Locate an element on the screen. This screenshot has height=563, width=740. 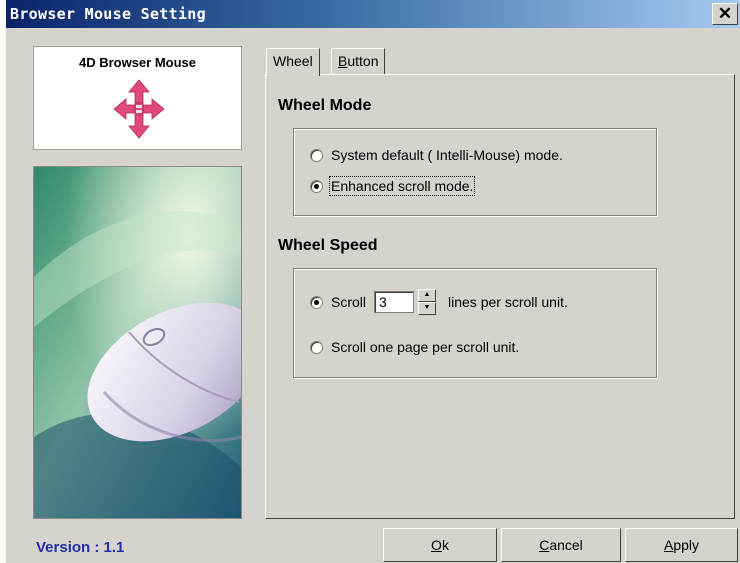
radio-system-default-label: System default ( Intelli-Mouse) mode. is located at coordinates (447, 155).